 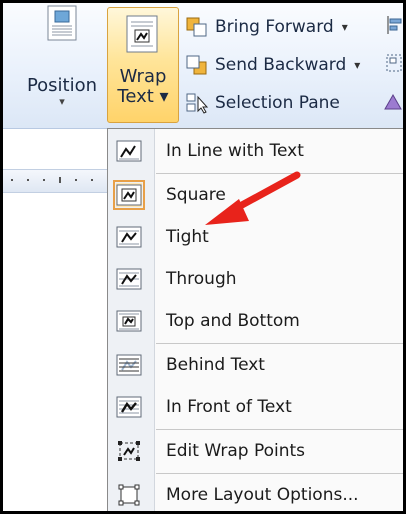 I want to click on selection-pane-icon, so click(x=197, y=103).